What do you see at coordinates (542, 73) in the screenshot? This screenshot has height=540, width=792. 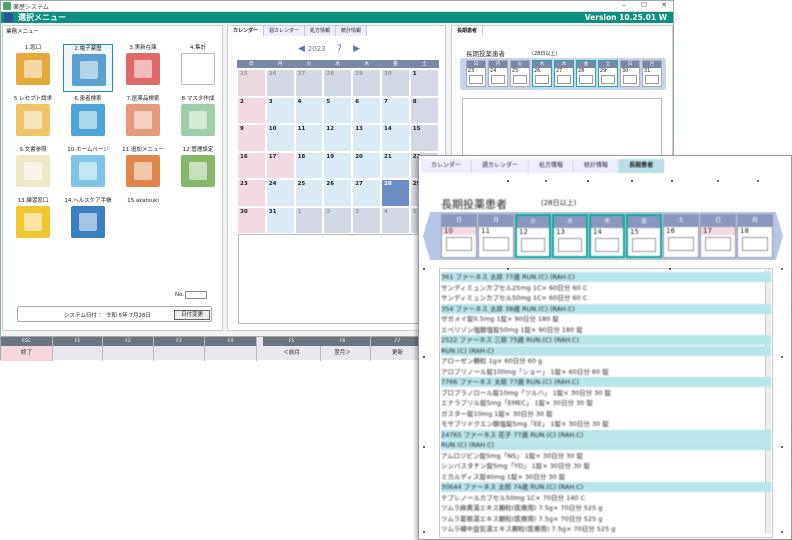 I see `strip-day: 水 26` at bounding box center [542, 73].